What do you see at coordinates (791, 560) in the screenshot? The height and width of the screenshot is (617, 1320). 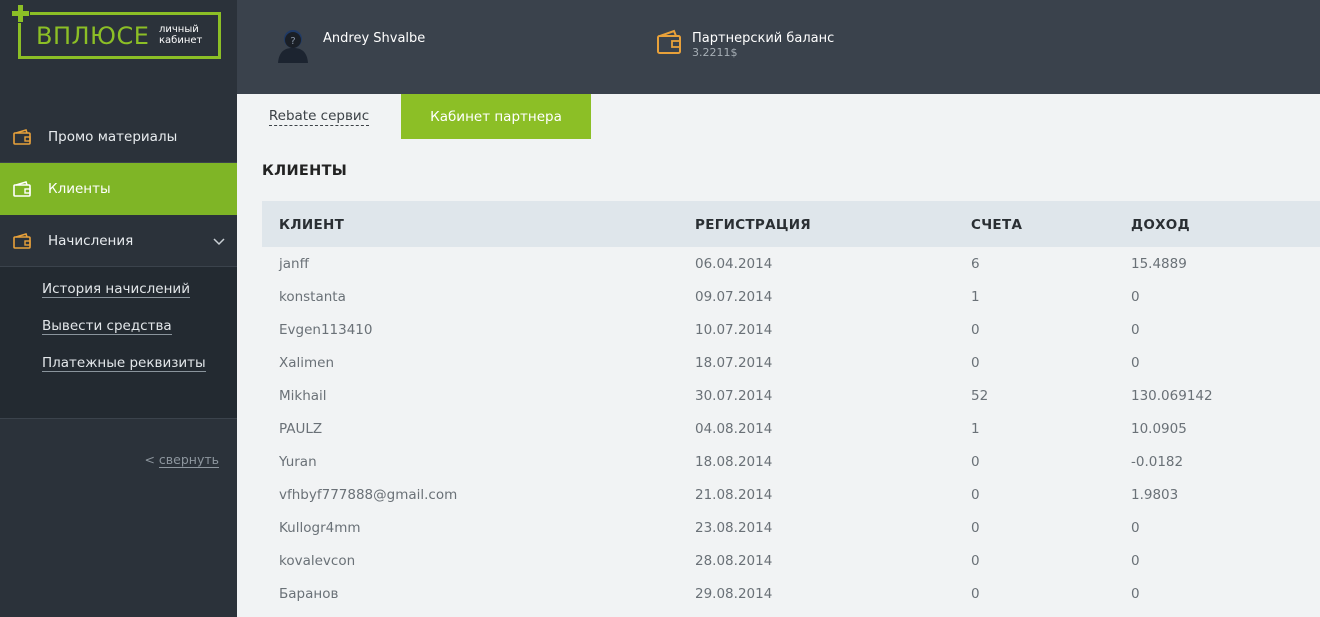 I see `table-row: kovalevcon 28.08.2014 0 0` at bounding box center [791, 560].